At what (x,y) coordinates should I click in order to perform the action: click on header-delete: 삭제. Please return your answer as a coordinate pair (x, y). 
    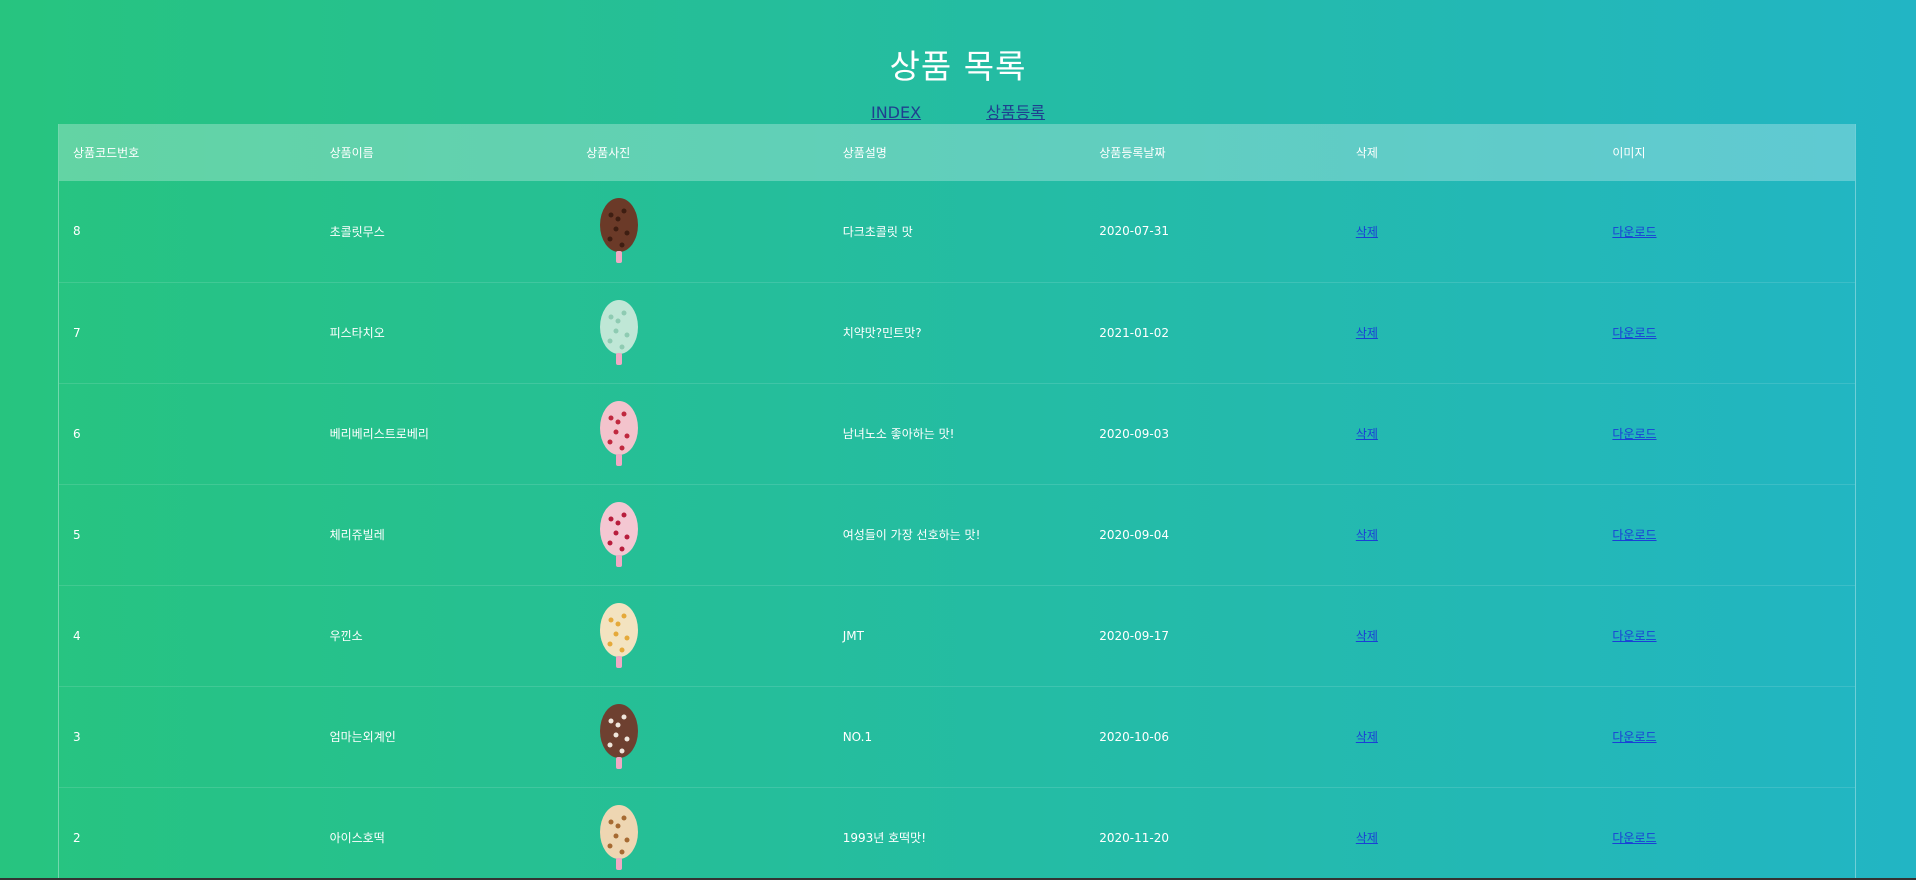
    Looking at the image, I should click on (1366, 153).